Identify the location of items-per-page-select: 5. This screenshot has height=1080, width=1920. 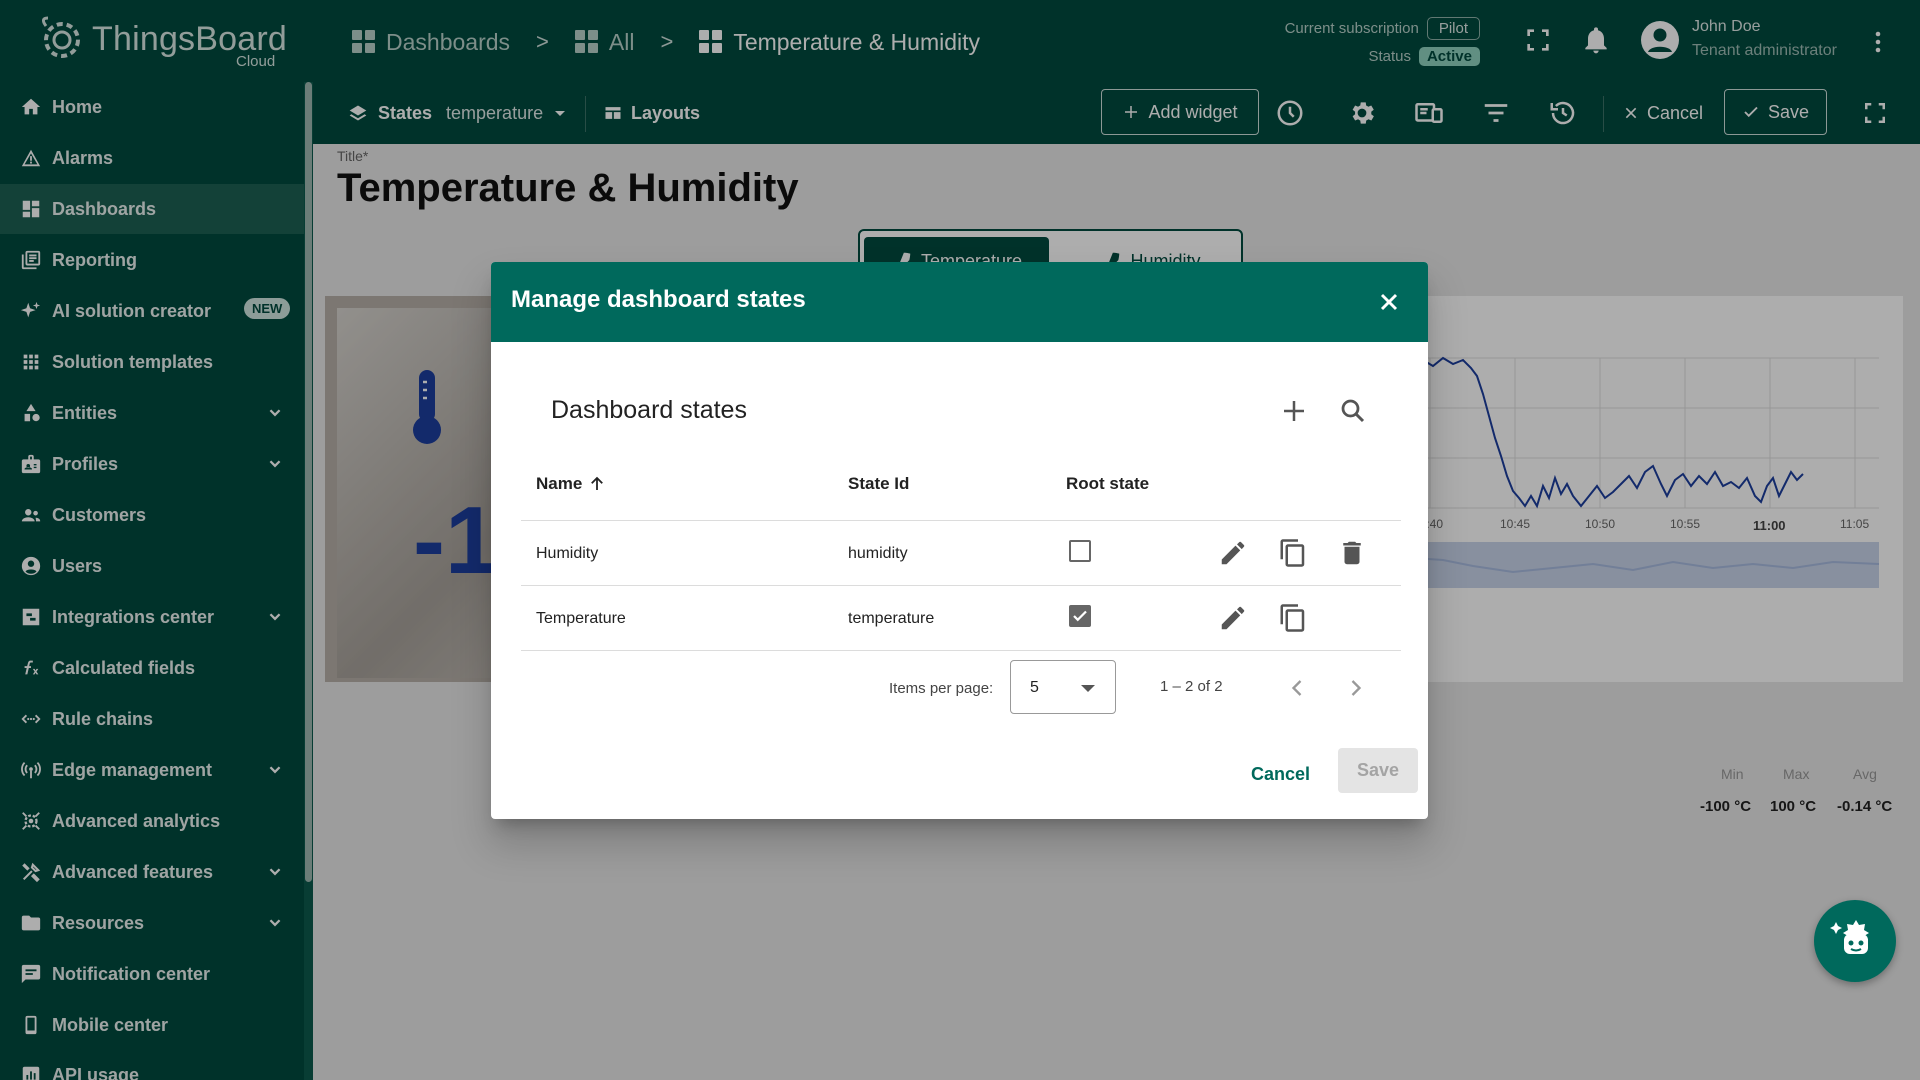
(1063, 687).